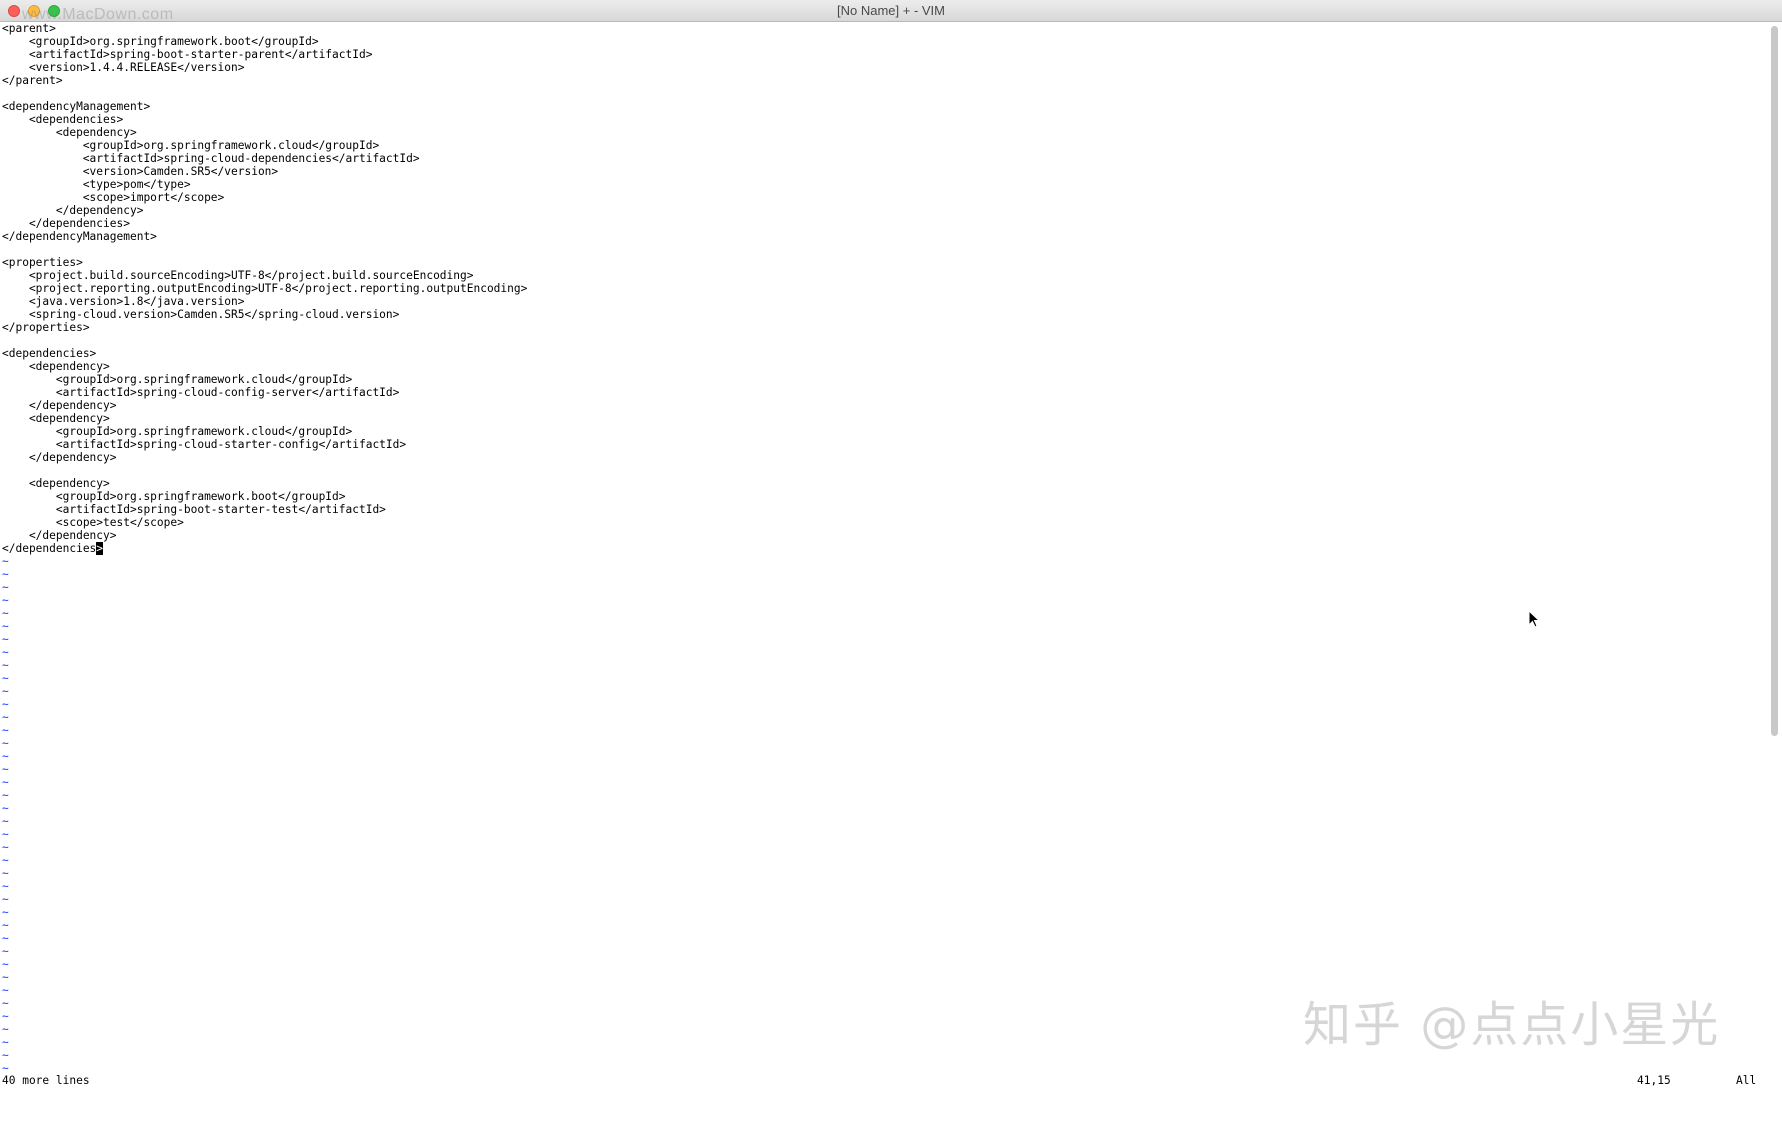  I want to click on title-bar: www.MacDown.com [No Name] + - VIM, so click(891, 11).